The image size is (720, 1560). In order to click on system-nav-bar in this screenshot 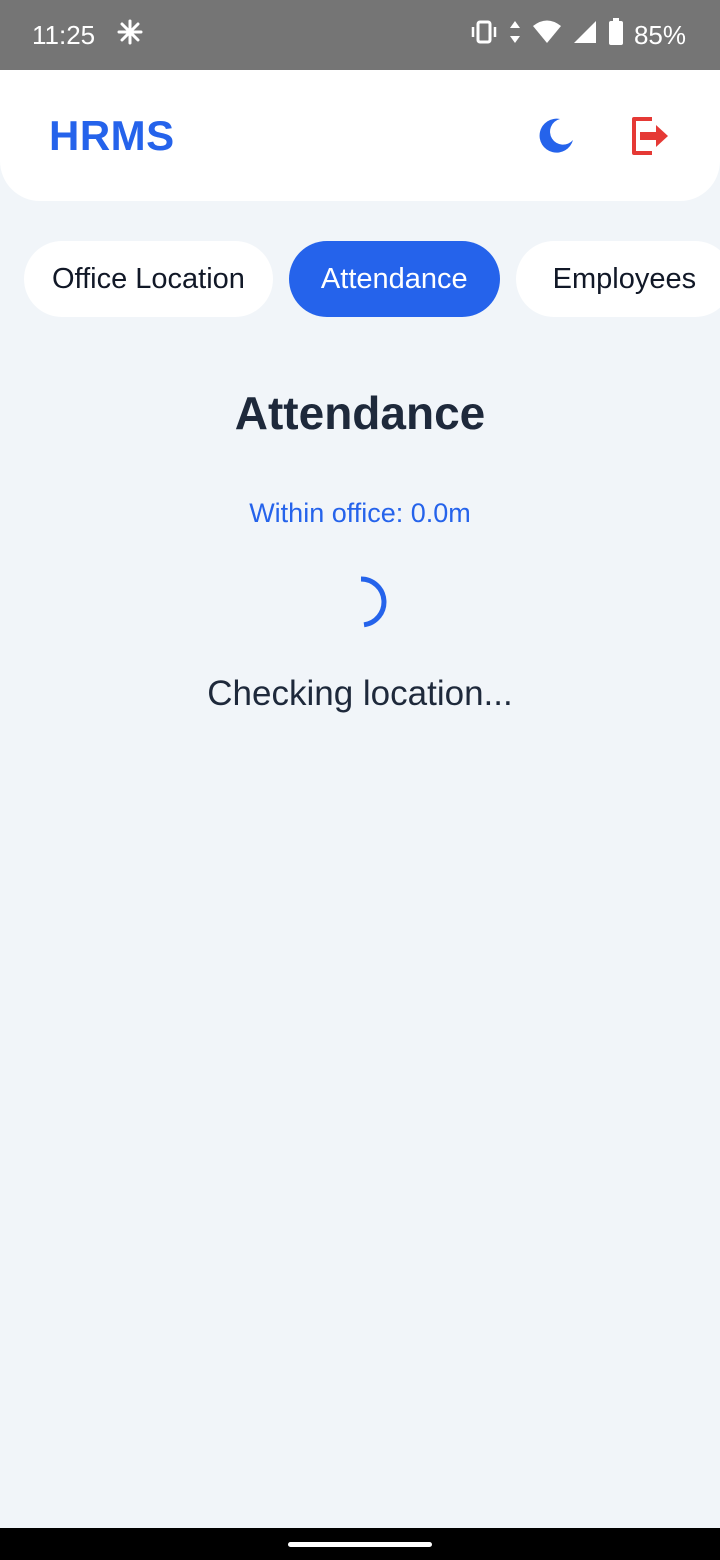, I will do `click(360, 1544)`.